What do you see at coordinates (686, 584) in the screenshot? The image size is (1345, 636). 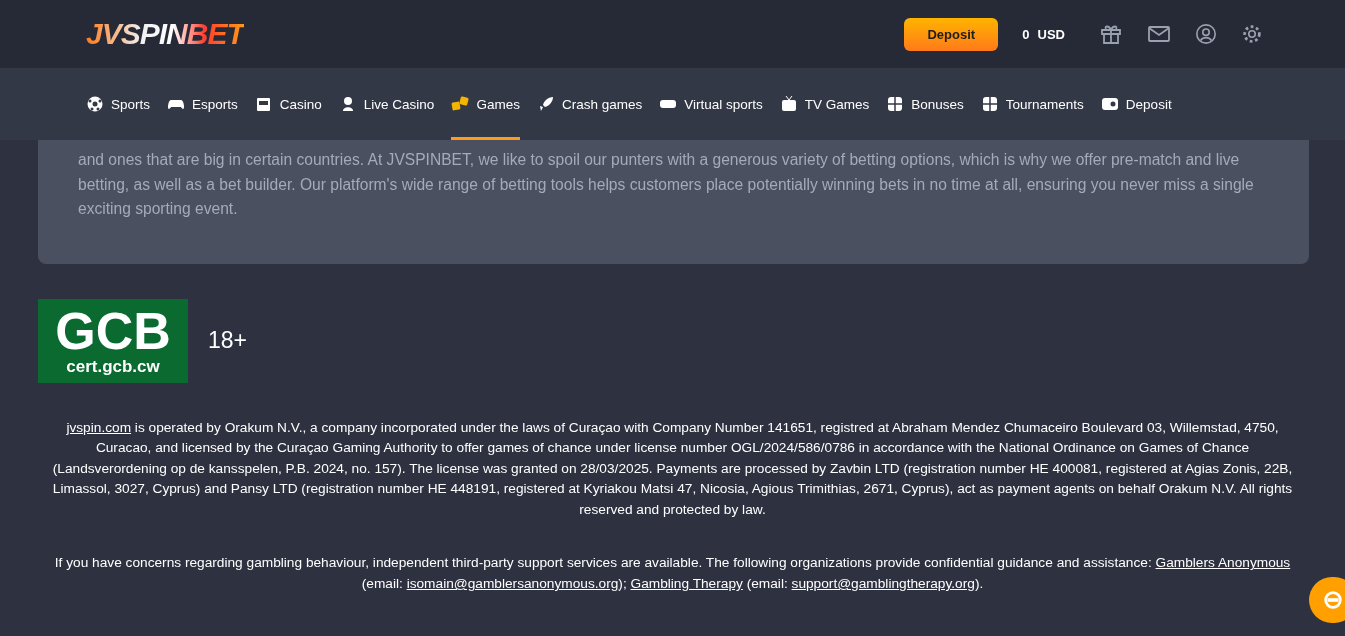 I see `text-link: Gambling Therapy` at bounding box center [686, 584].